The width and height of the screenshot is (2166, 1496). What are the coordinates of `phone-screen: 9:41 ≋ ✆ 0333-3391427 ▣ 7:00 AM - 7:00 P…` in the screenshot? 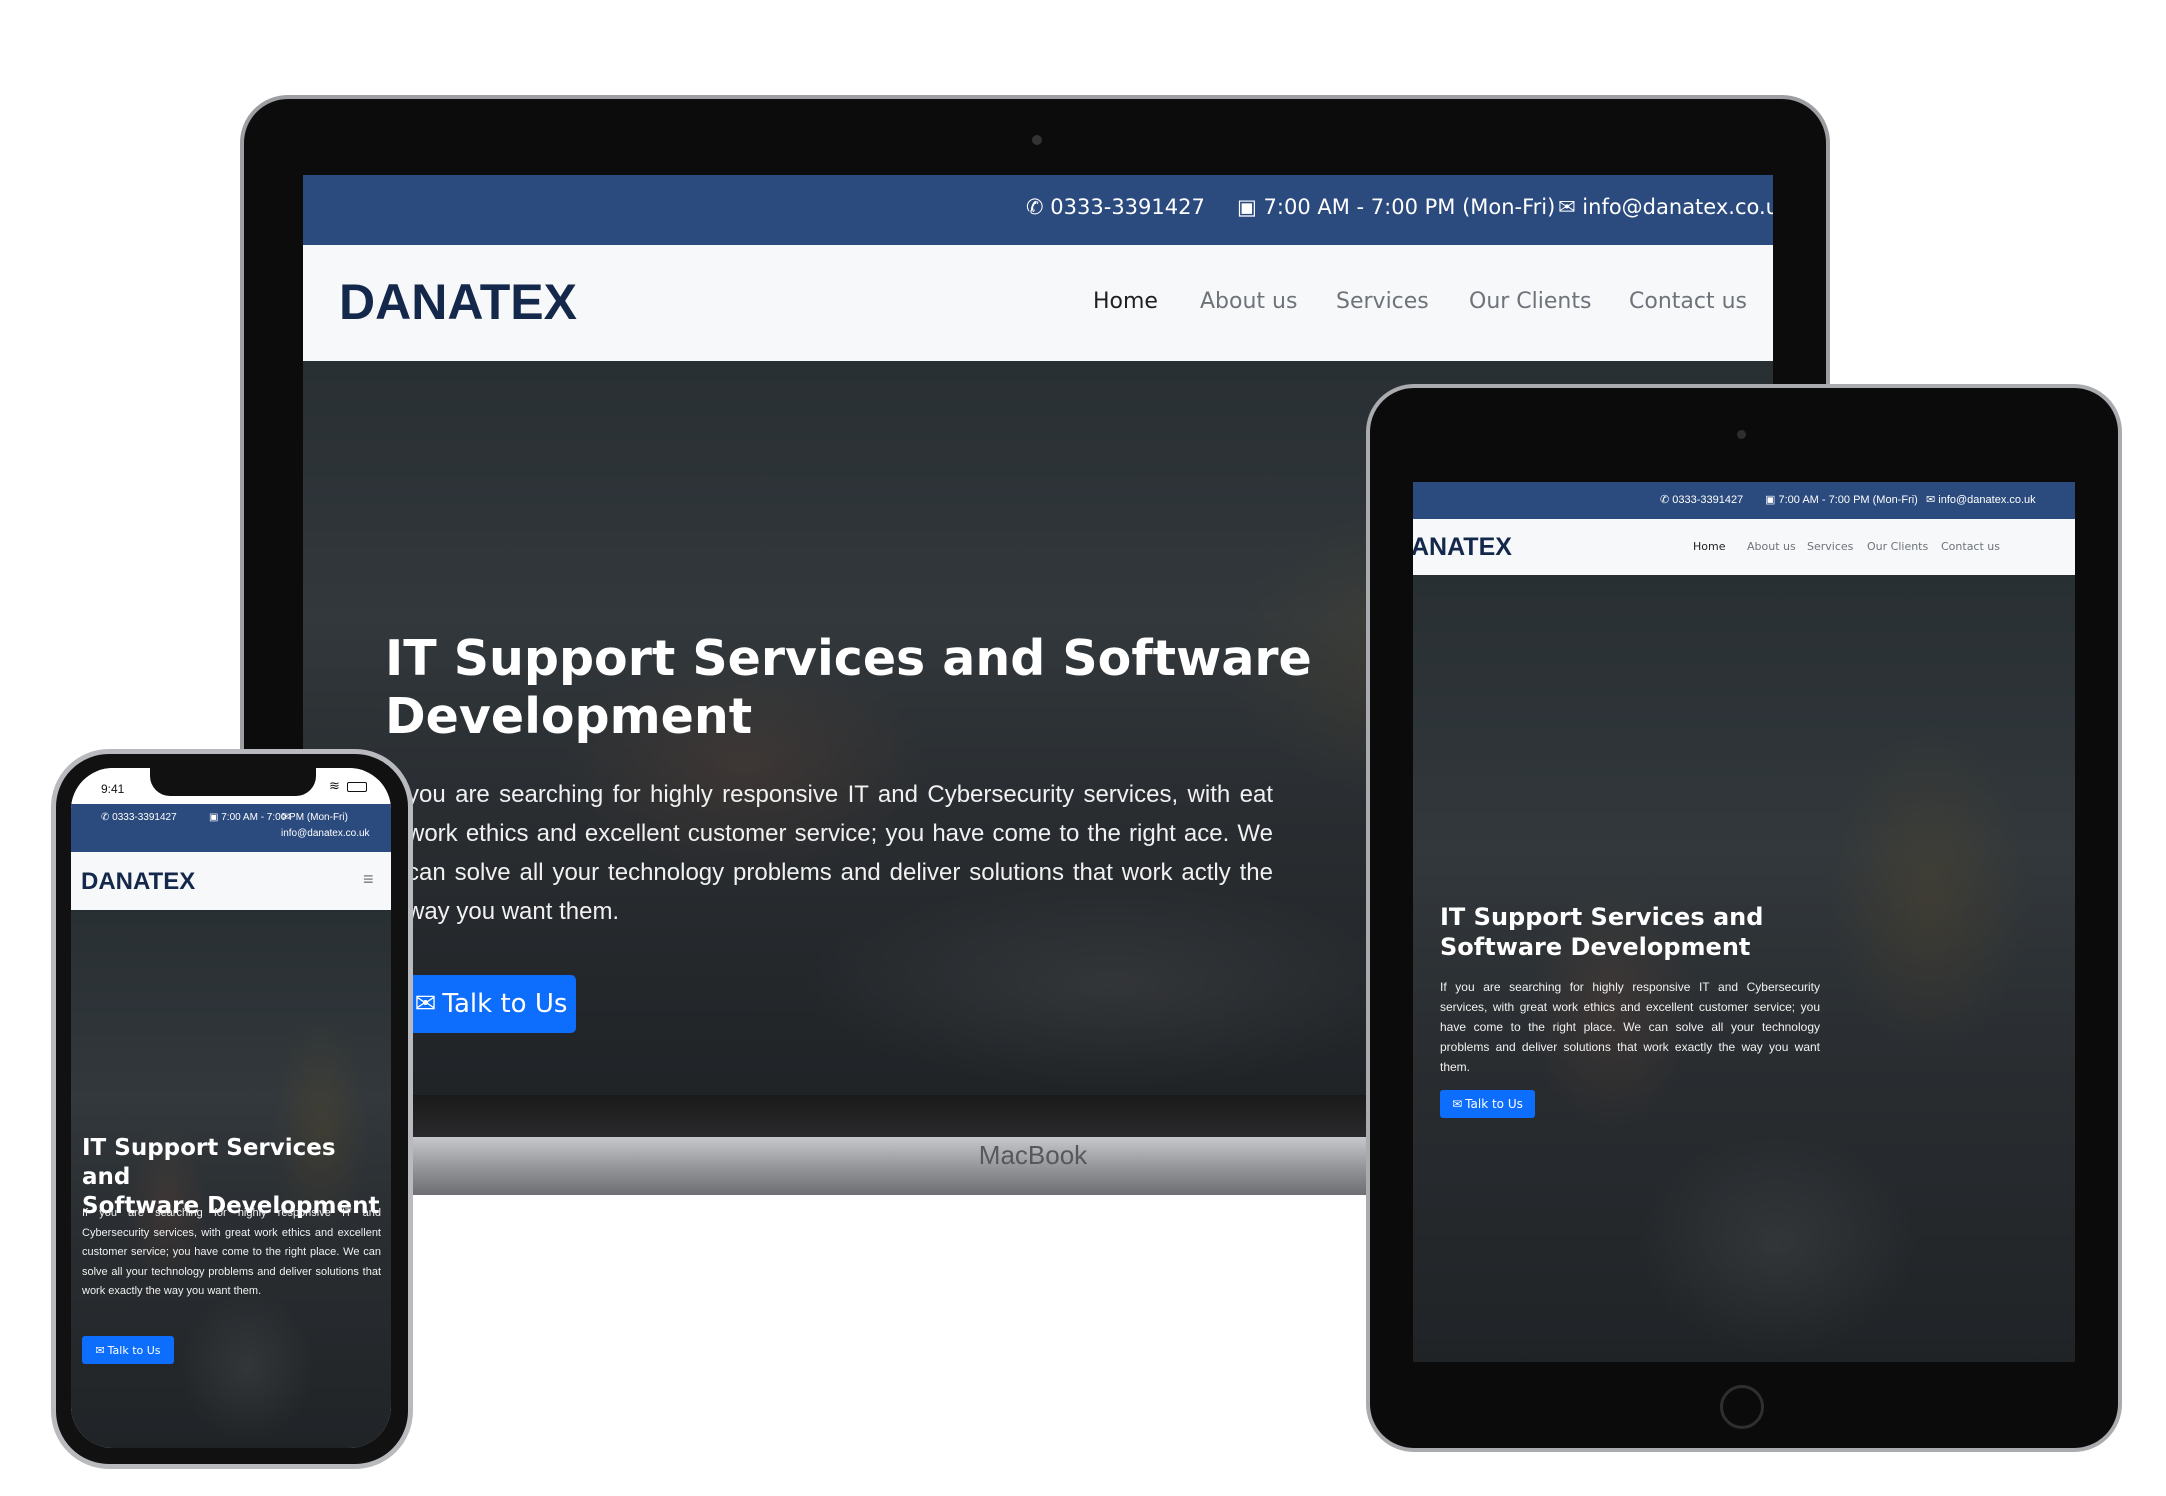 It's located at (231, 1108).